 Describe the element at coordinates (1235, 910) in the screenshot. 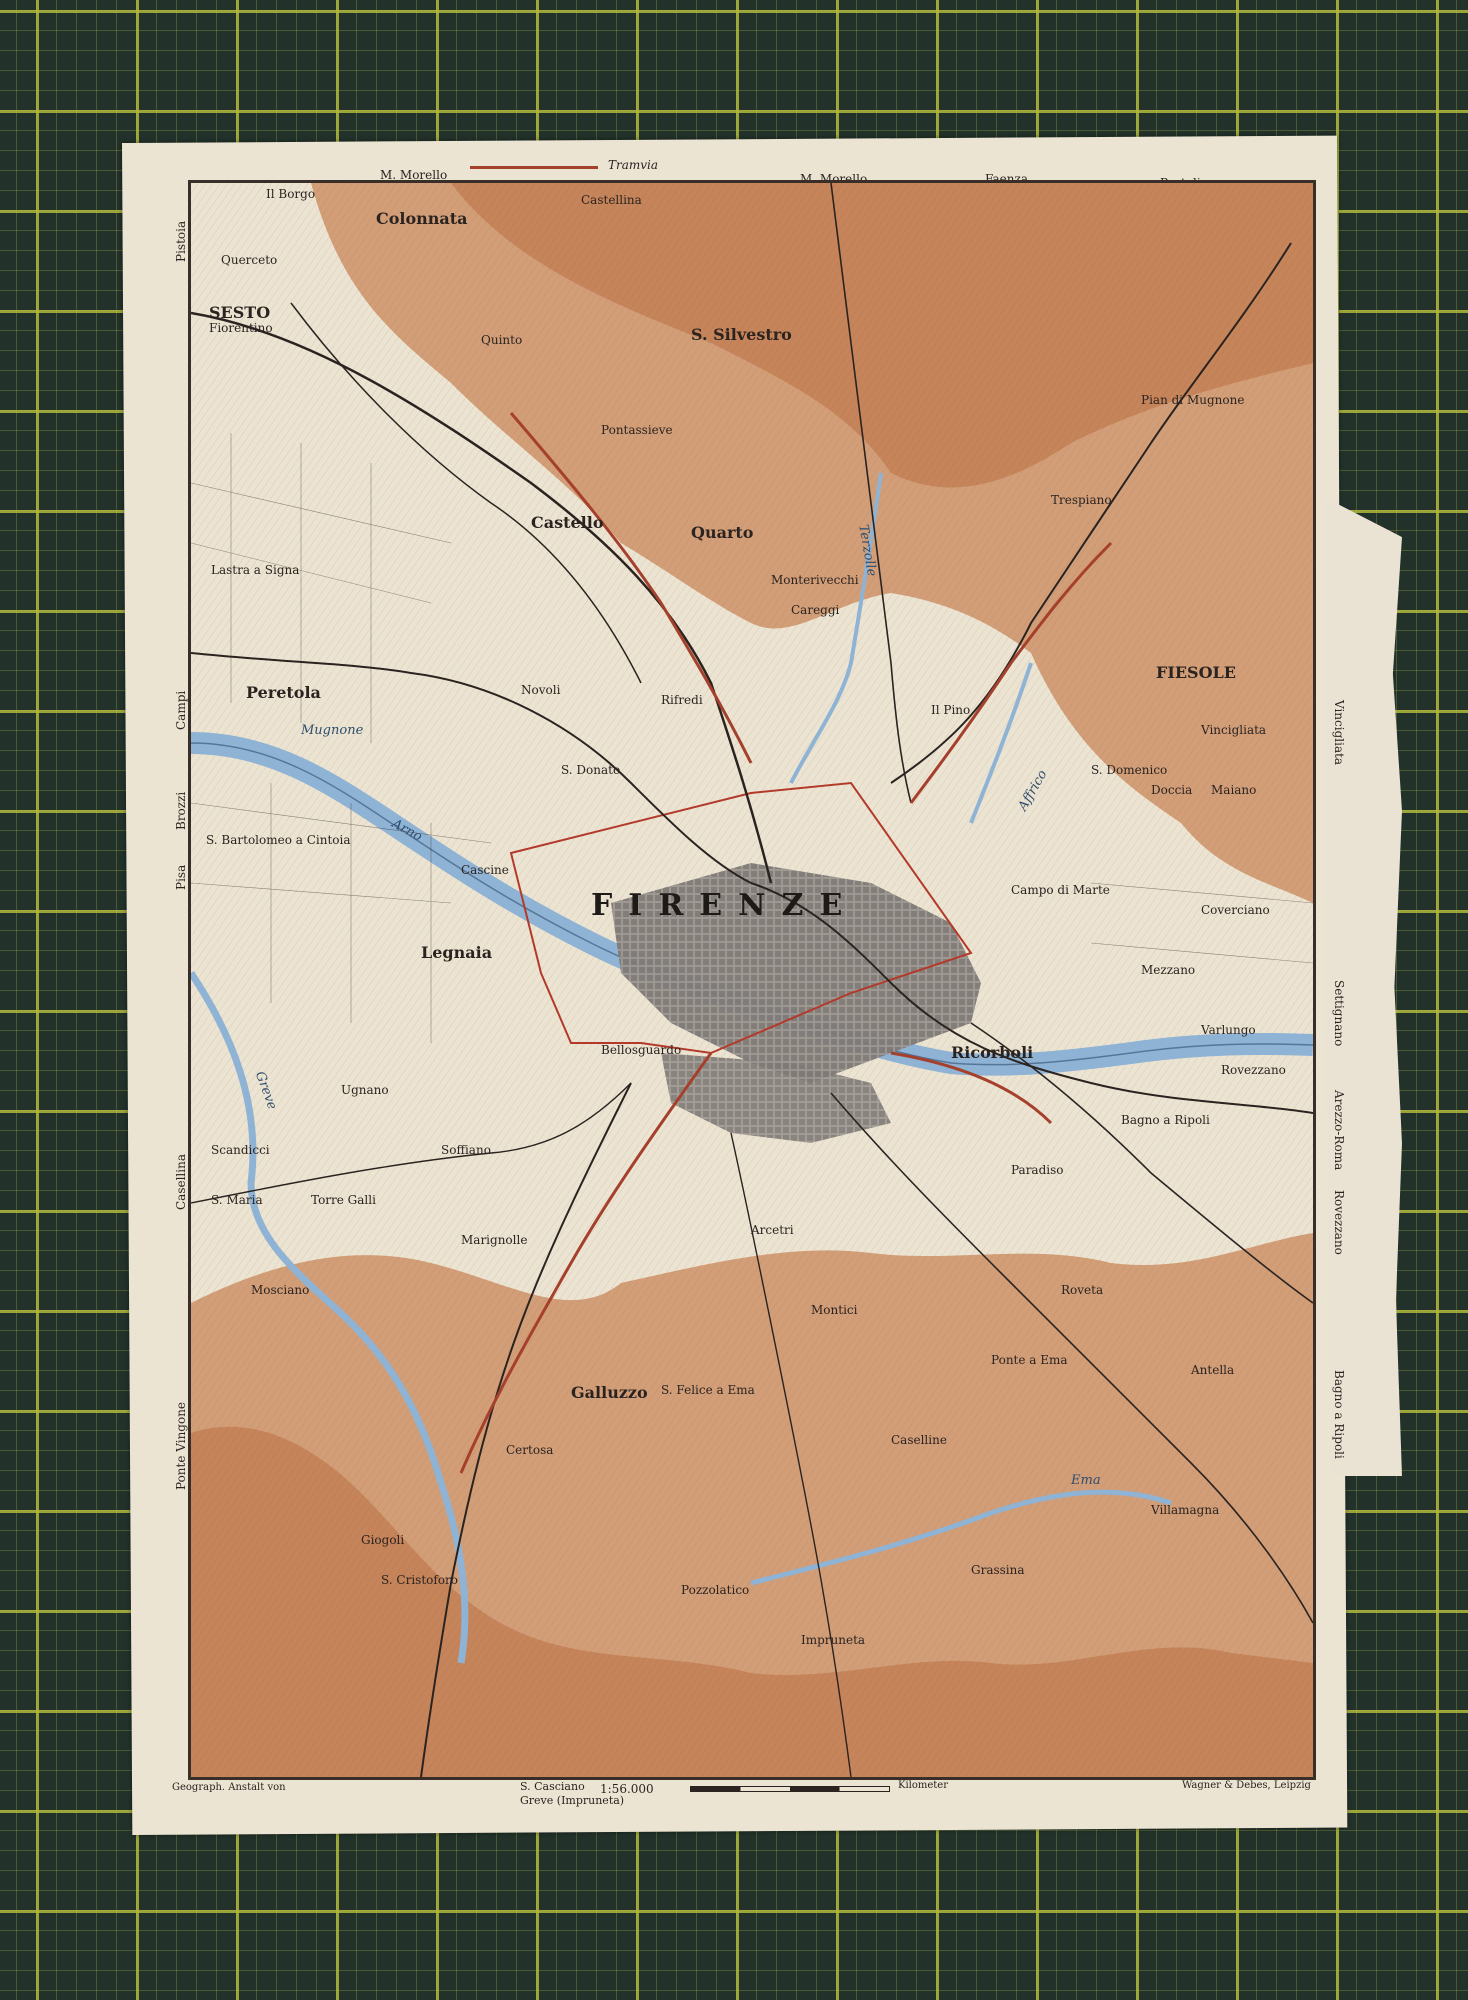

I see `town-label-coverciano: Coverciano` at that location.